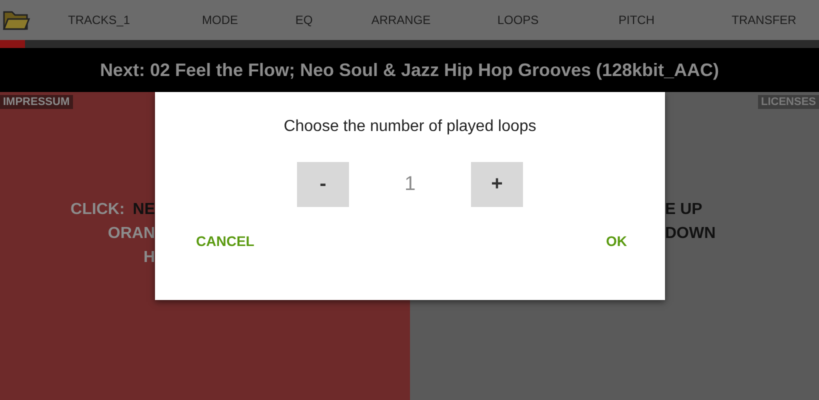 Image resolution: width=819 pixels, height=400 pixels. I want to click on instruction-text: NE, so click(143, 209).